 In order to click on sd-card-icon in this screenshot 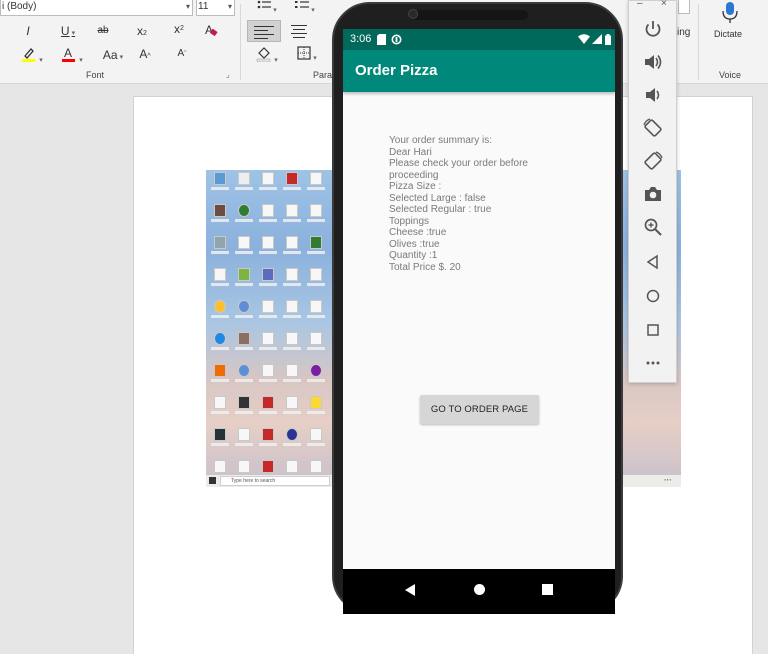, I will do `click(381, 39)`.